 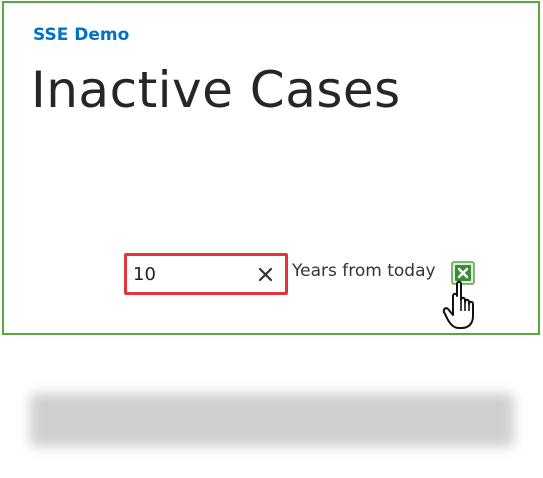 What do you see at coordinates (216, 90) in the screenshot?
I see `page-title: Inactive Cases` at bounding box center [216, 90].